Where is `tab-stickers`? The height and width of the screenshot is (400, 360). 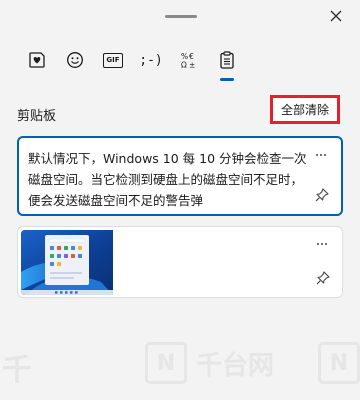 tab-stickers is located at coordinates (37, 60).